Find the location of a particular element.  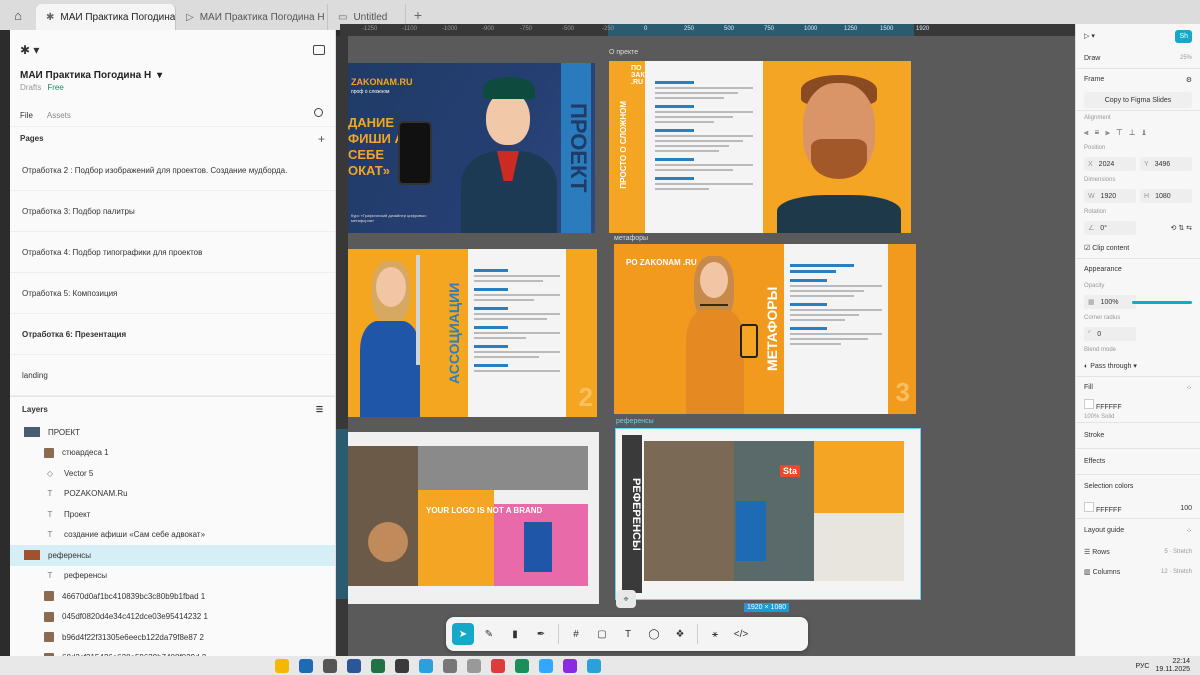

pen-tool-icon: ✒ is located at coordinates (541, 634).